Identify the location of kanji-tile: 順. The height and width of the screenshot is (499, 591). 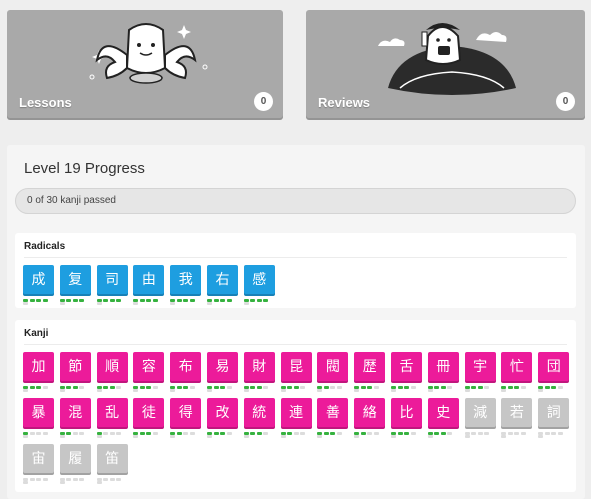
(112, 367).